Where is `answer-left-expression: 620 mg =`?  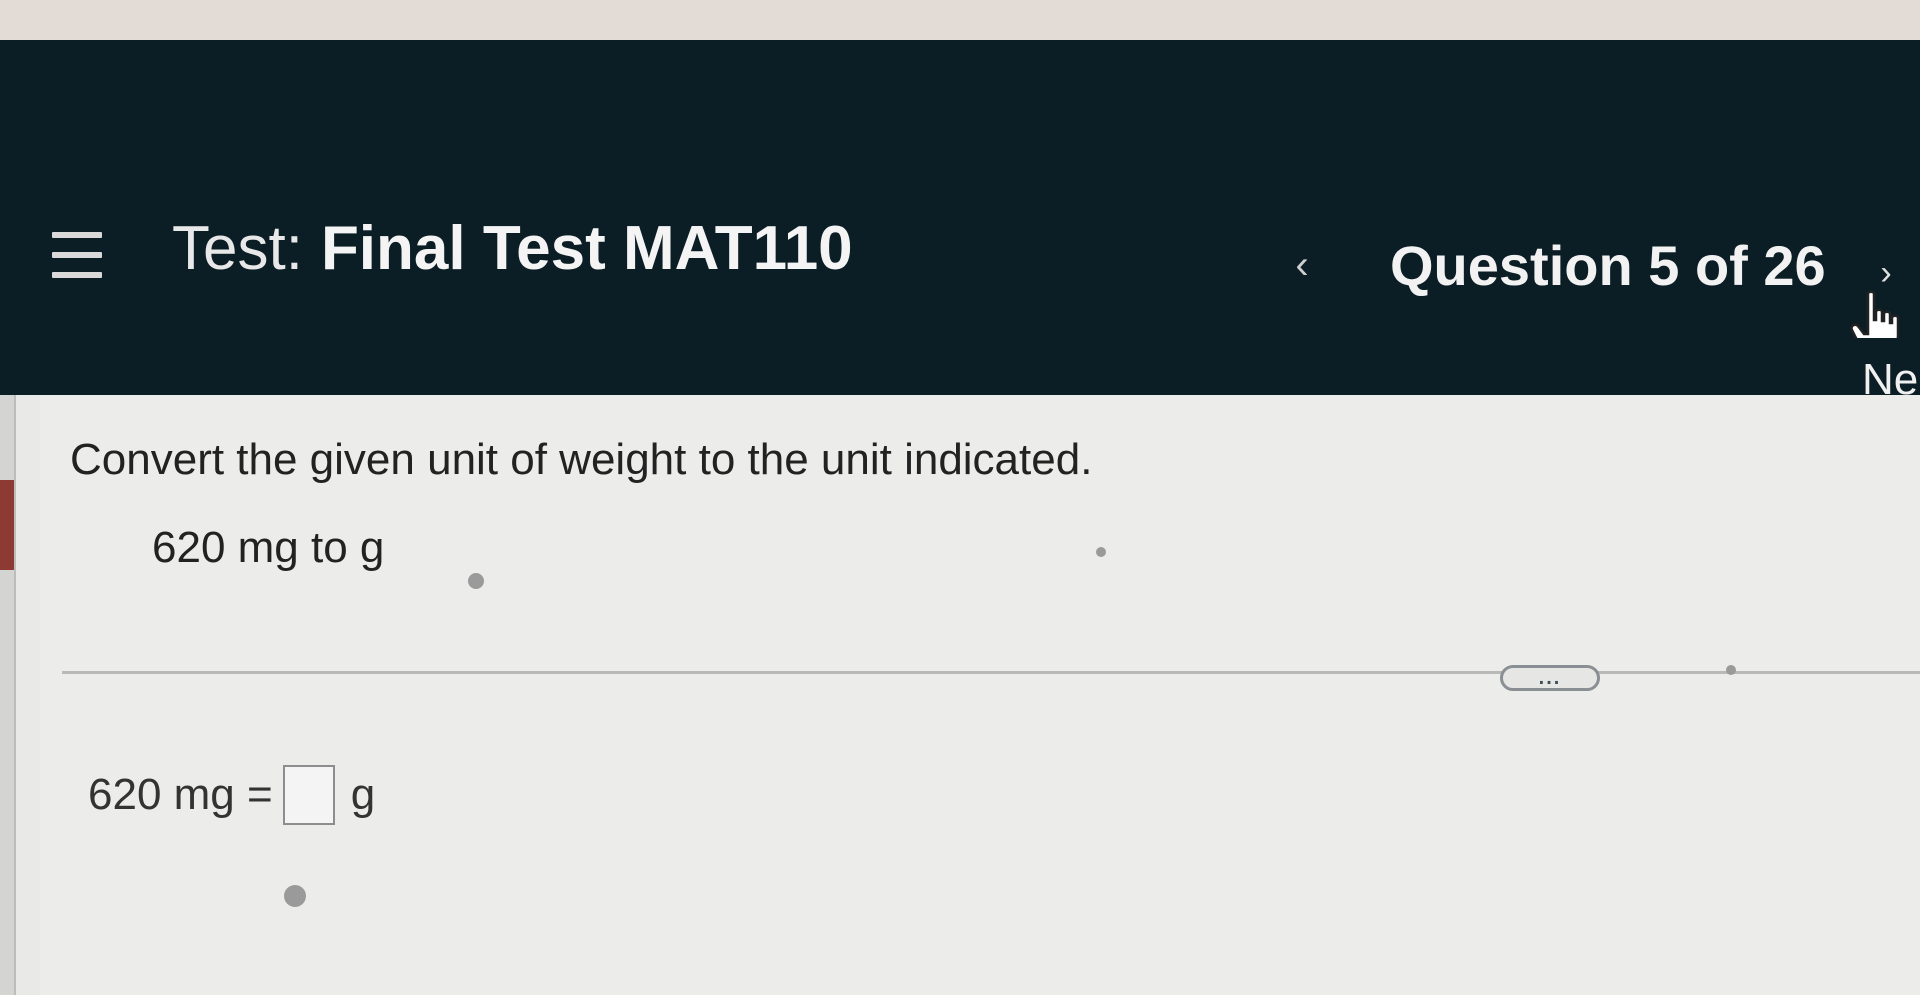 answer-left-expression: 620 mg = is located at coordinates (180, 794).